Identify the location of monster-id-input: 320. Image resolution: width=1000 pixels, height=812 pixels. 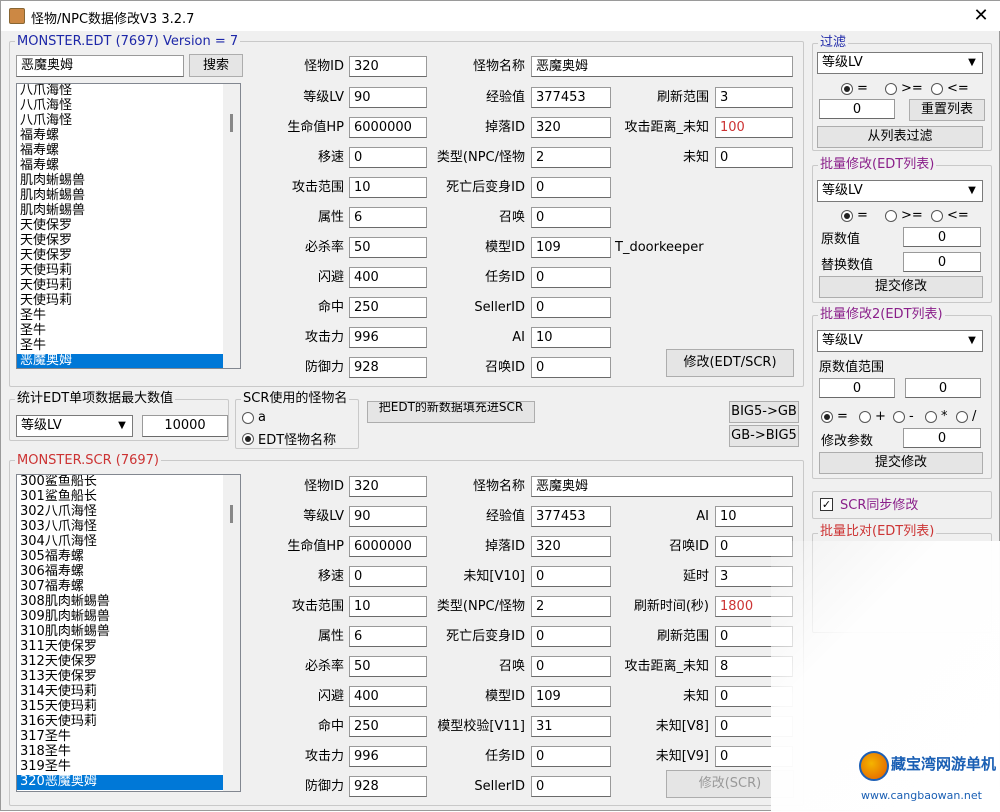
(388, 486).